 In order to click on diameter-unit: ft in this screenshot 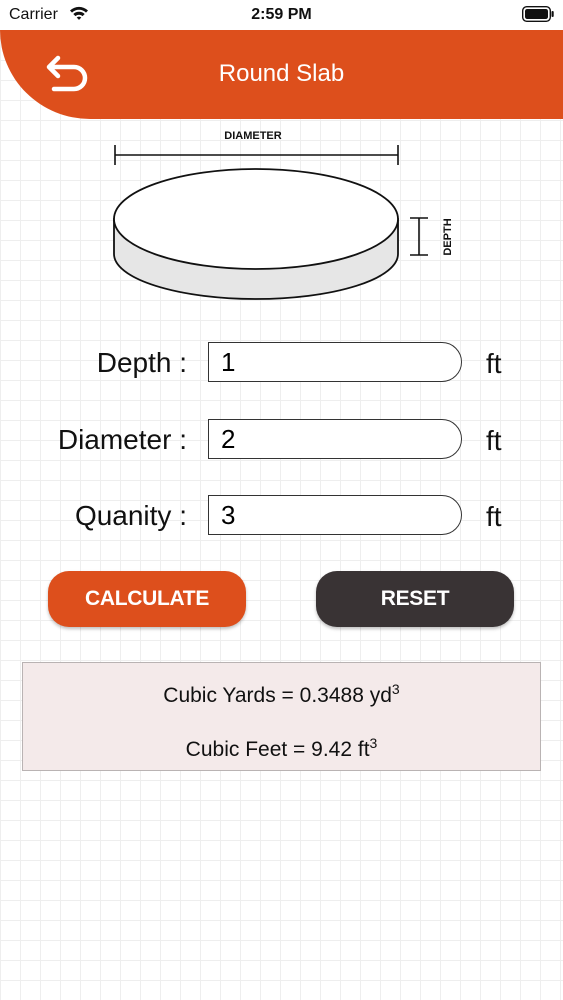, I will do `click(494, 440)`.